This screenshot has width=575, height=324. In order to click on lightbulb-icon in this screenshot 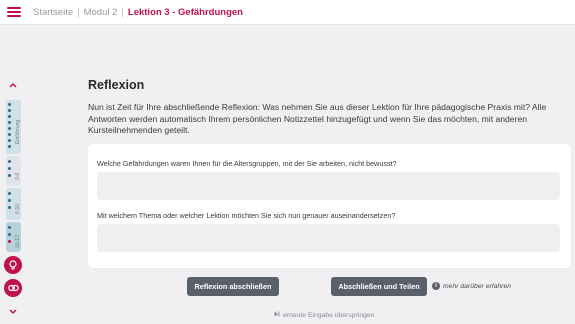, I will do `click(13, 265)`.